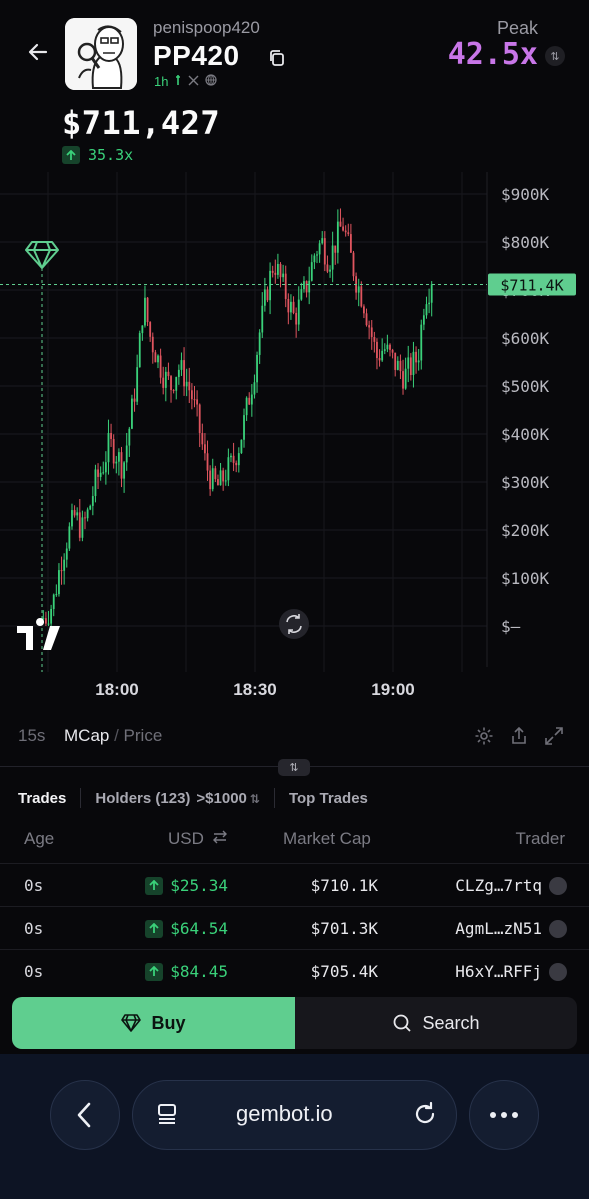 This screenshot has width=589, height=1199. I want to click on creator-name: penispoop420, so click(206, 28).